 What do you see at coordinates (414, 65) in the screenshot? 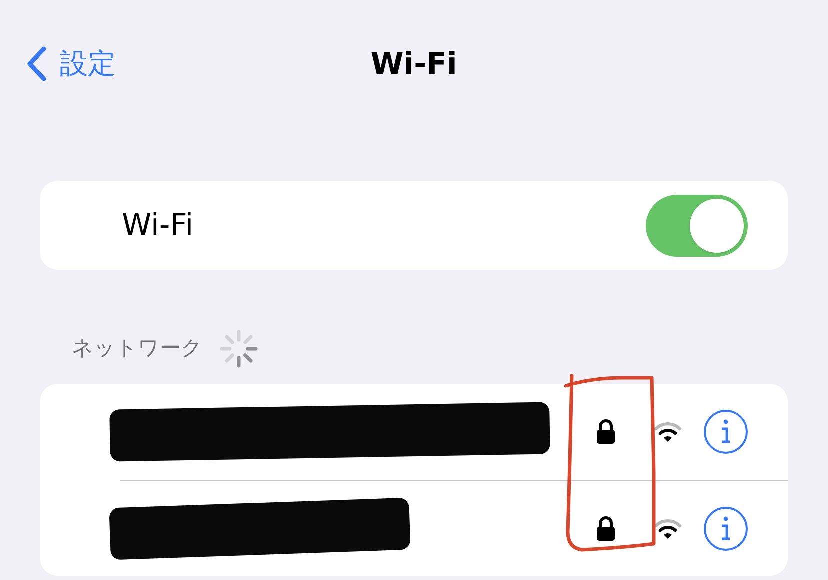
I see `page-title: Wi-Fi` at bounding box center [414, 65].